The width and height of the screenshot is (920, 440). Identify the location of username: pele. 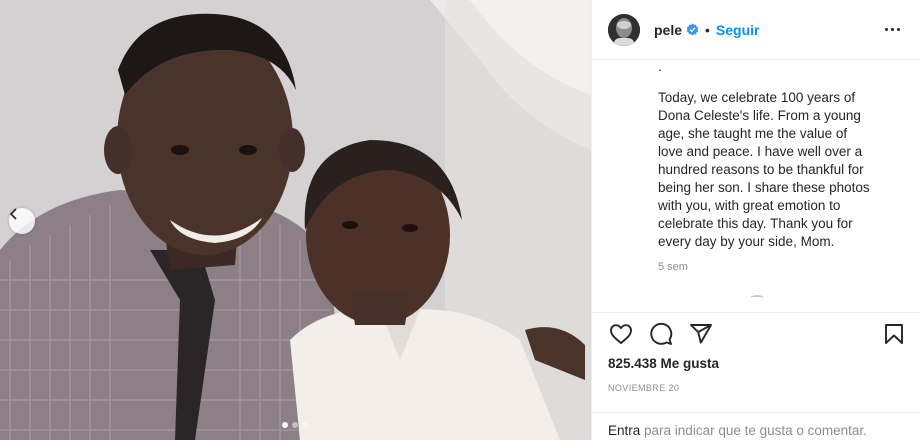
(668, 30).